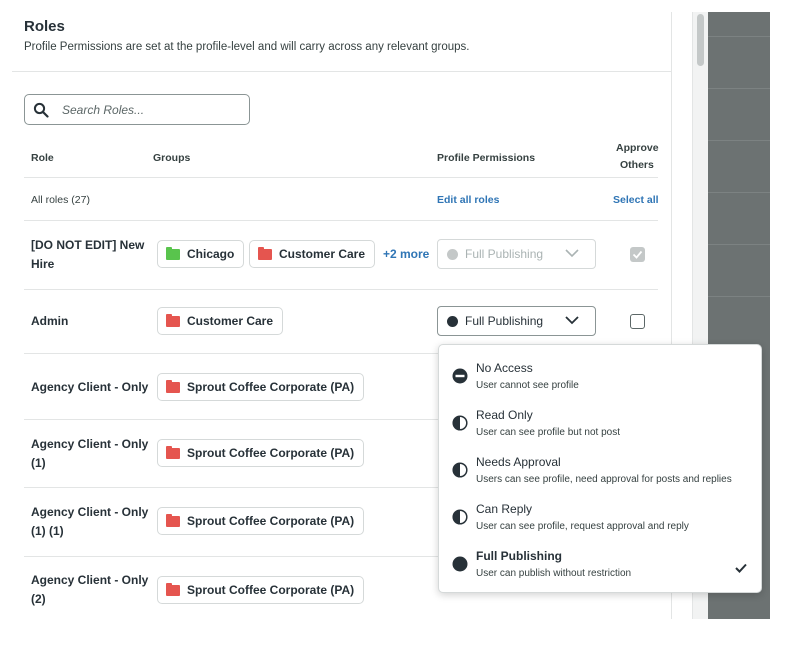 Image resolution: width=800 pixels, height=649 pixels. I want to click on role-name: Agency Client - Only (1) (1), so click(92, 522).